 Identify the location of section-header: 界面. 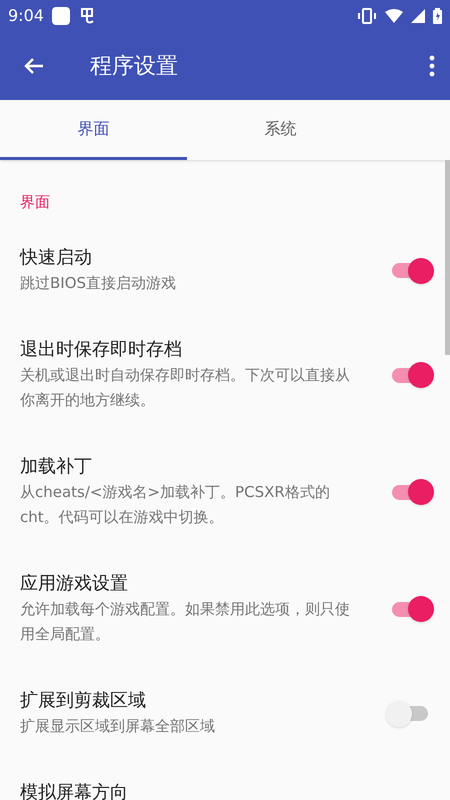
(35, 202).